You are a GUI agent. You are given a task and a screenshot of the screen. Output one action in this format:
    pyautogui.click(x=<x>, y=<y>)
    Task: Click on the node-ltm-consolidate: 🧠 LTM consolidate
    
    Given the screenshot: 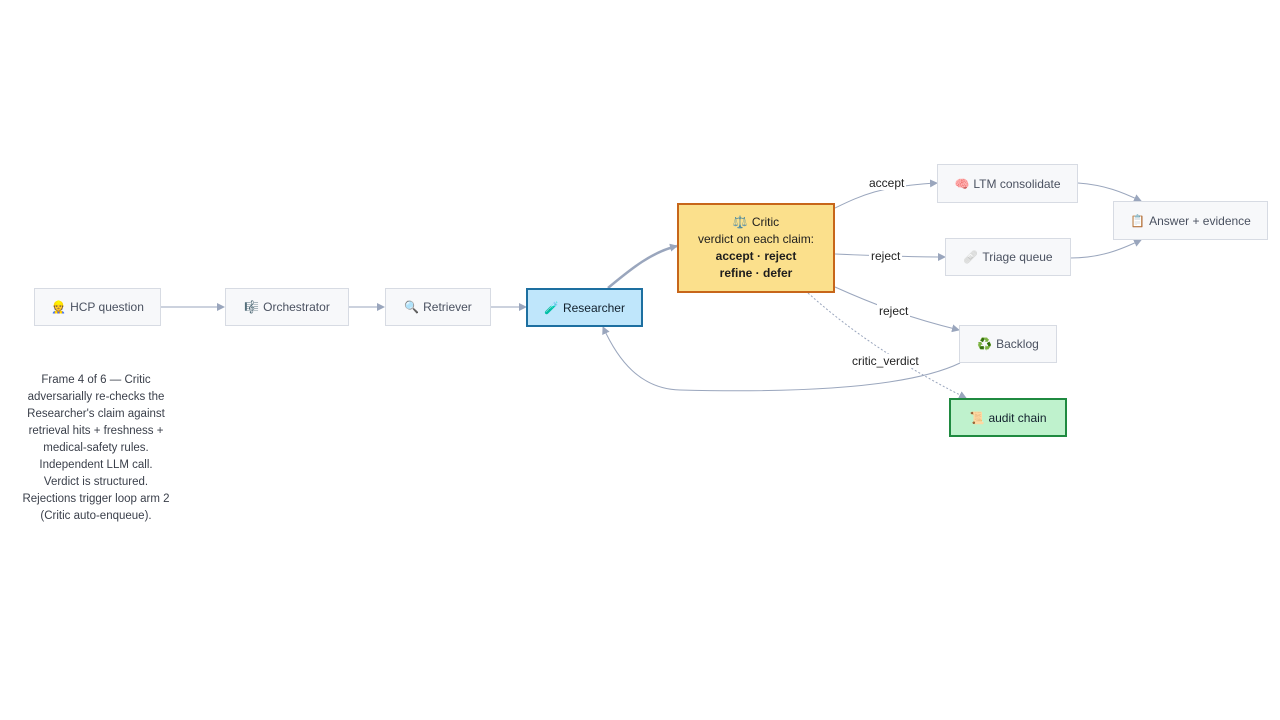 What is the action you would take?
    pyautogui.click(x=1007, y=183)
    